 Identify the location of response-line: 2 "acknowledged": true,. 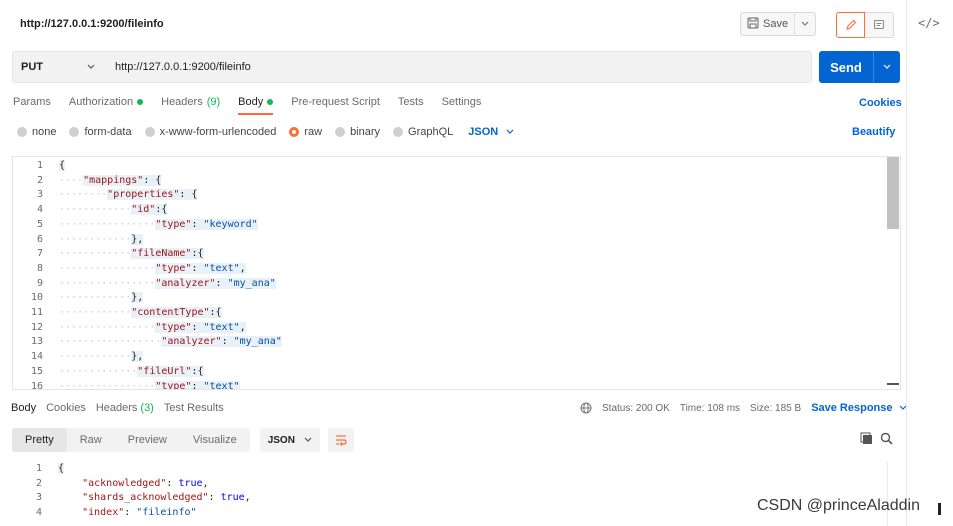
(449, 484).